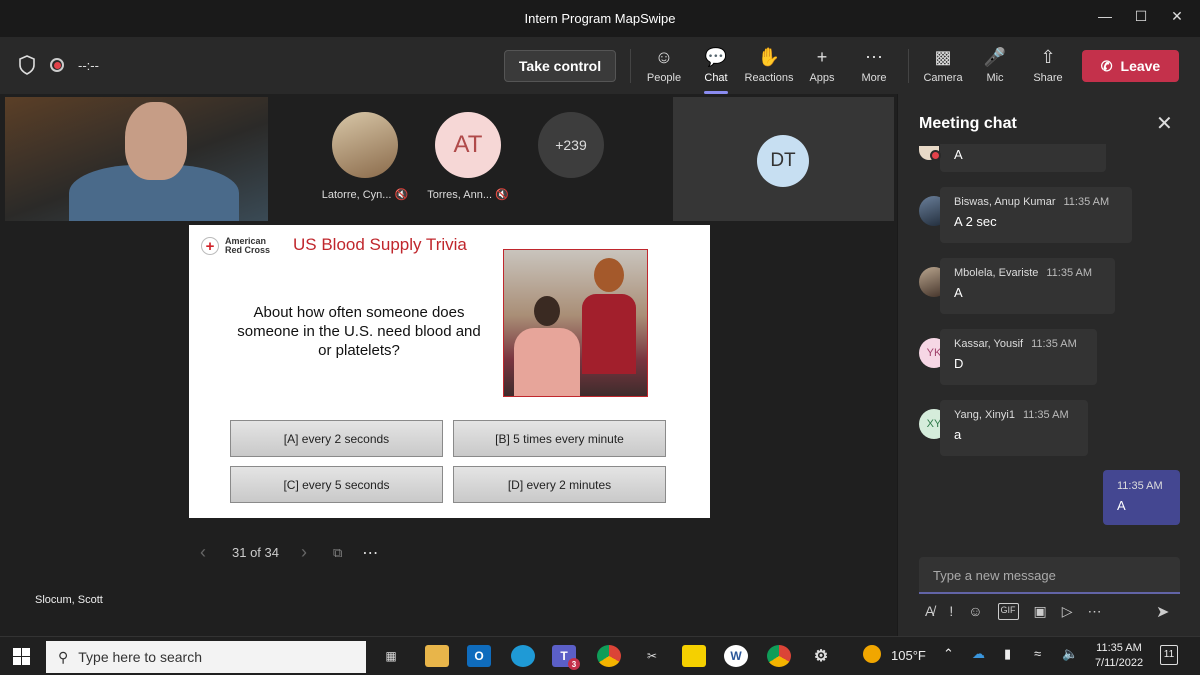  Describe the element at coordinates (575, 323) in the screenshot. I see `blood-donation-photo` at that location.